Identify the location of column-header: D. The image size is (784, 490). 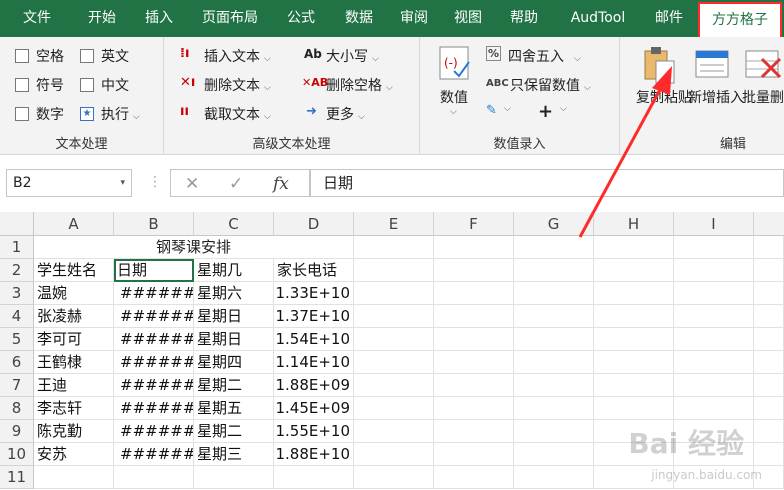
(314, 224).